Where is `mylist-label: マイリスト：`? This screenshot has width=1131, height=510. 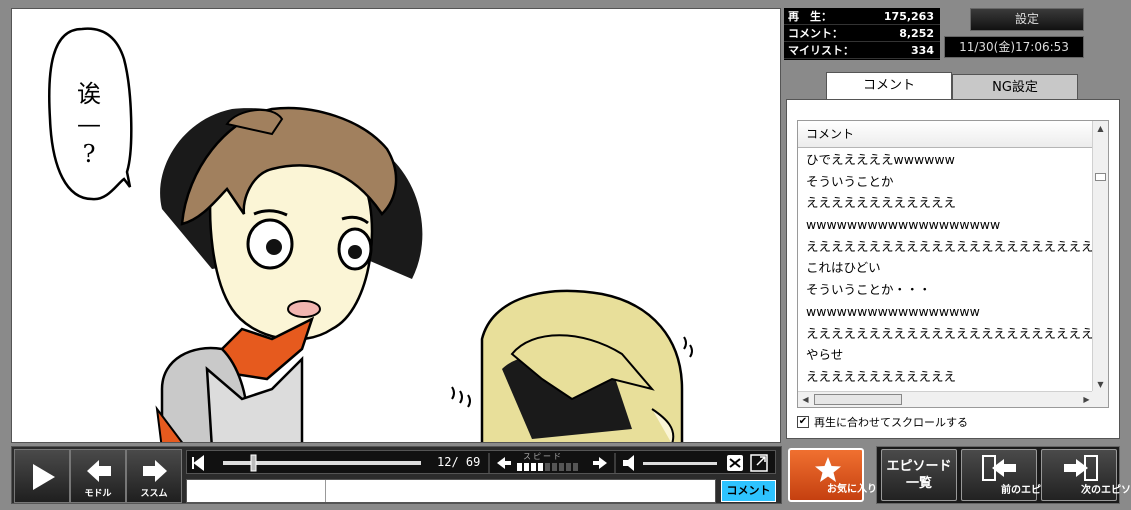
mylist-label: マイリスト： is located at coordinates (821, 50).